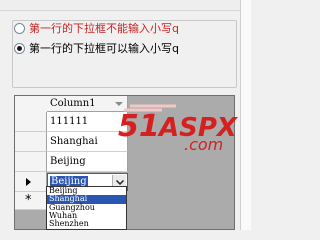  I want to click on radio-label: 第一行的下拉框可以输入小写q, so click(104, 48).